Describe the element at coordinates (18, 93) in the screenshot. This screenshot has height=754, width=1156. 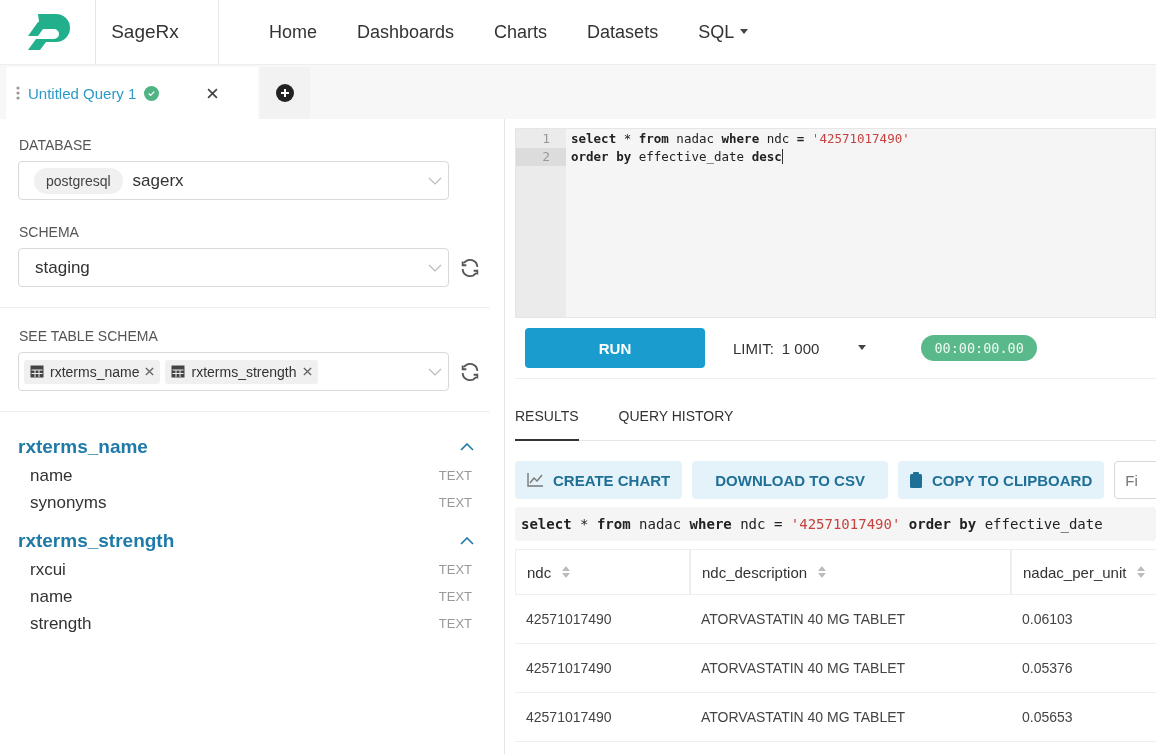
I see `drag-handle-icon` at that location.